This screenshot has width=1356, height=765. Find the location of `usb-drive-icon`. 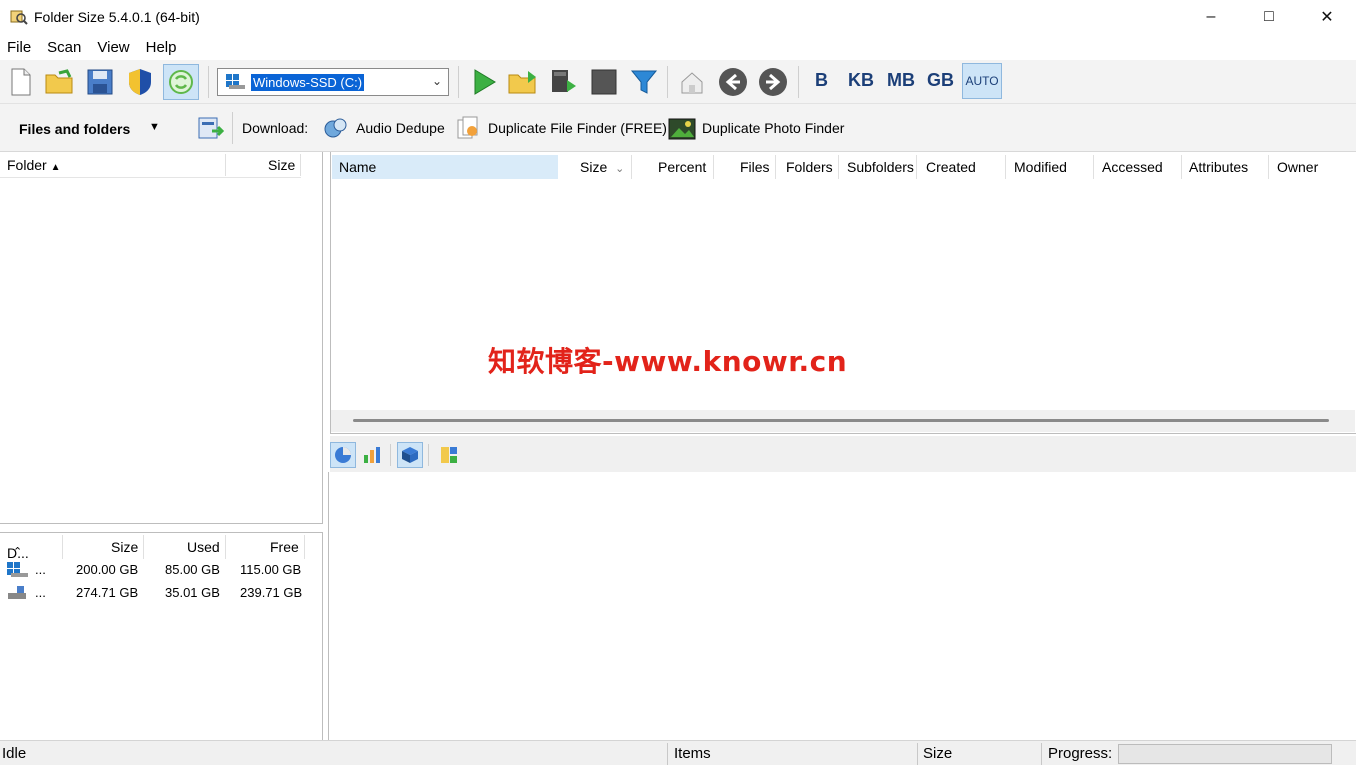

usb-drive-icon is located at coordinates (17, 592).